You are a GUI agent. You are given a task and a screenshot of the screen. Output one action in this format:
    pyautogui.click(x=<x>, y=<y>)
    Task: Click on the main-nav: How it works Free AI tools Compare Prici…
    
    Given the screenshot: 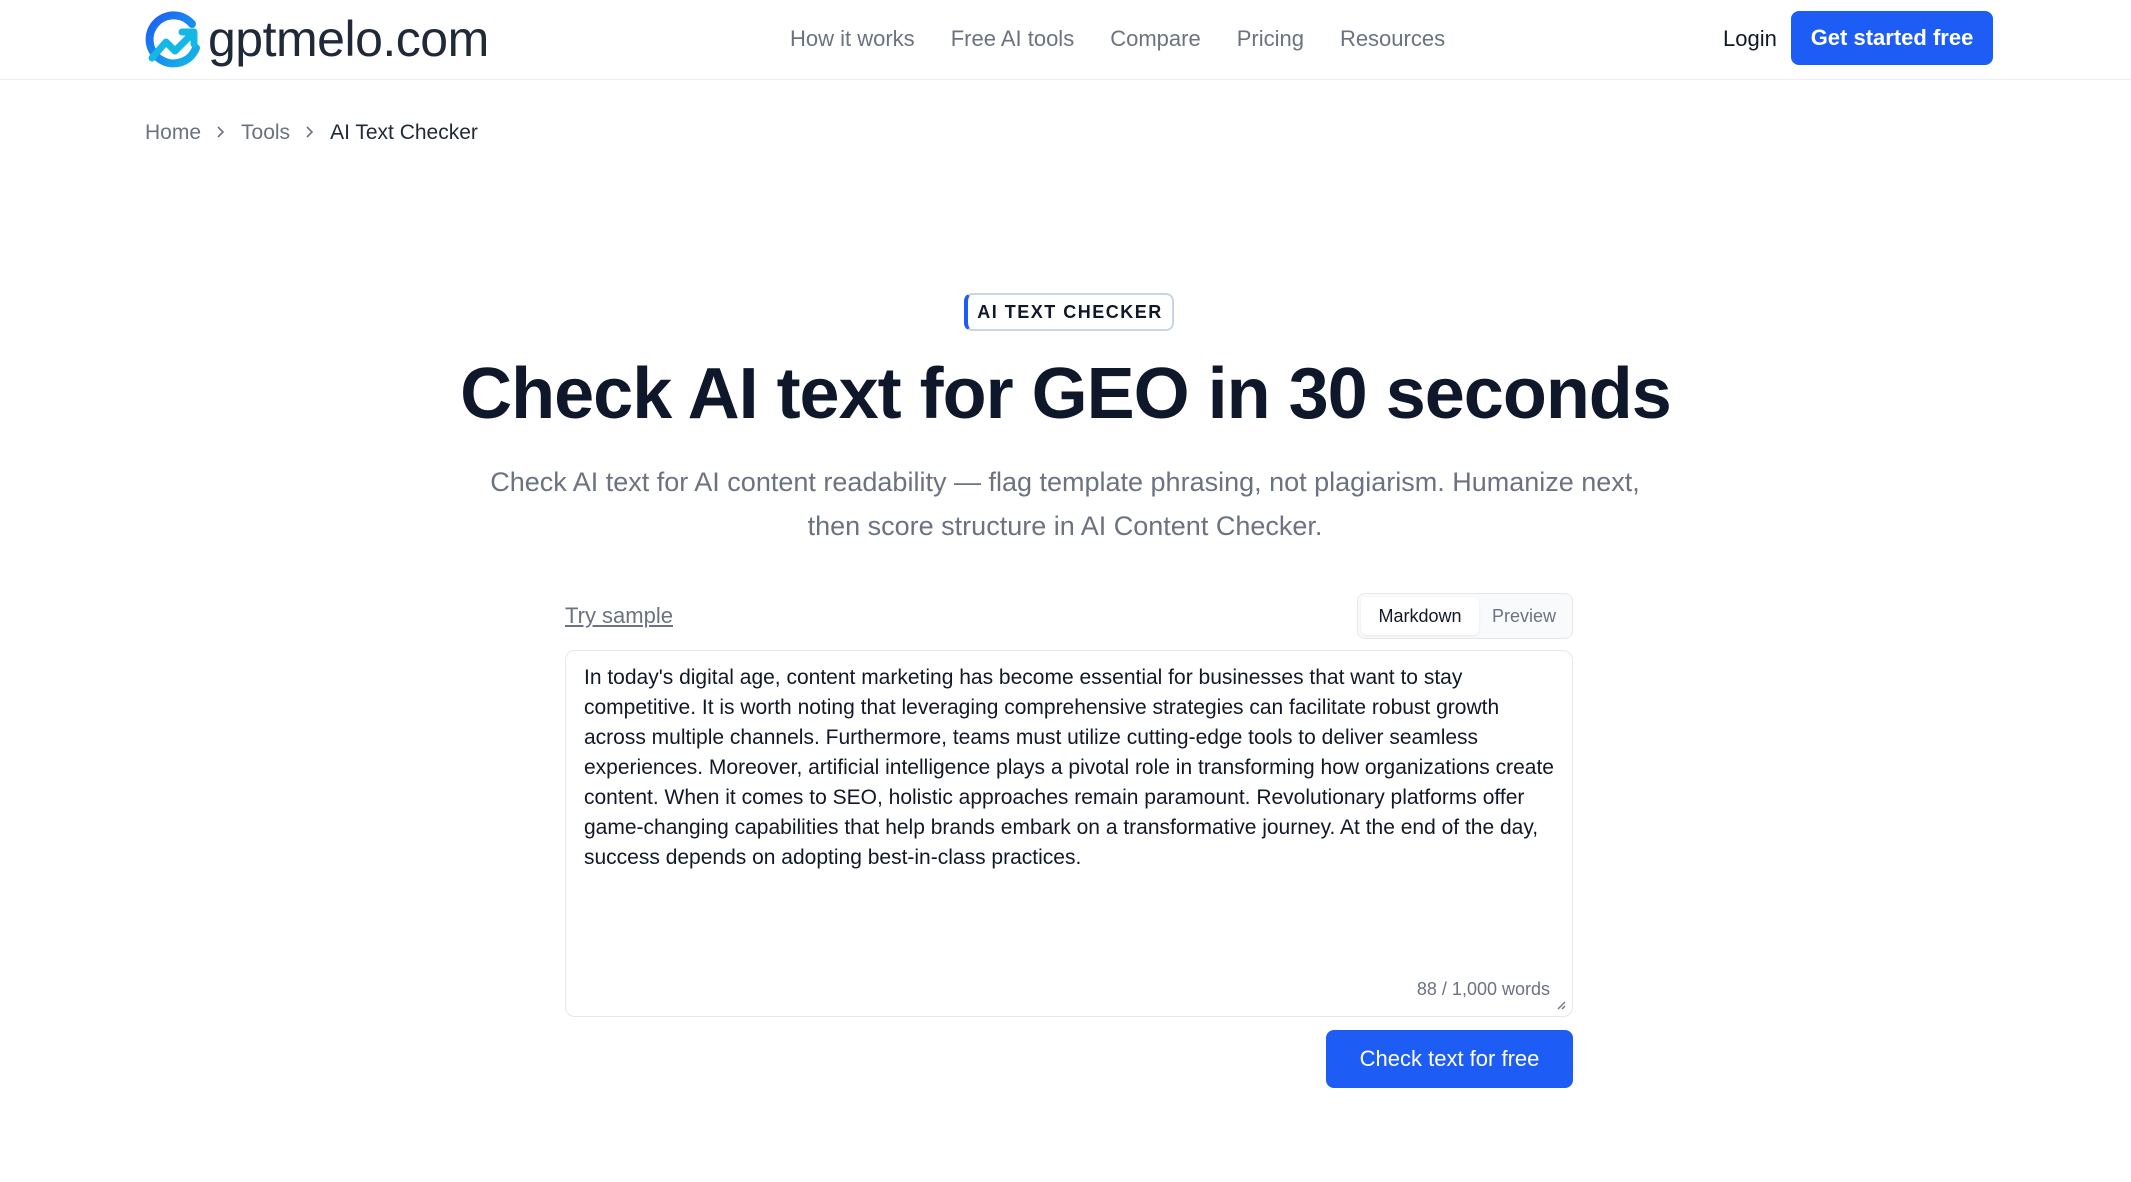 What is the action you would take?
    pyautogui.click(x=1117, y=39)
    